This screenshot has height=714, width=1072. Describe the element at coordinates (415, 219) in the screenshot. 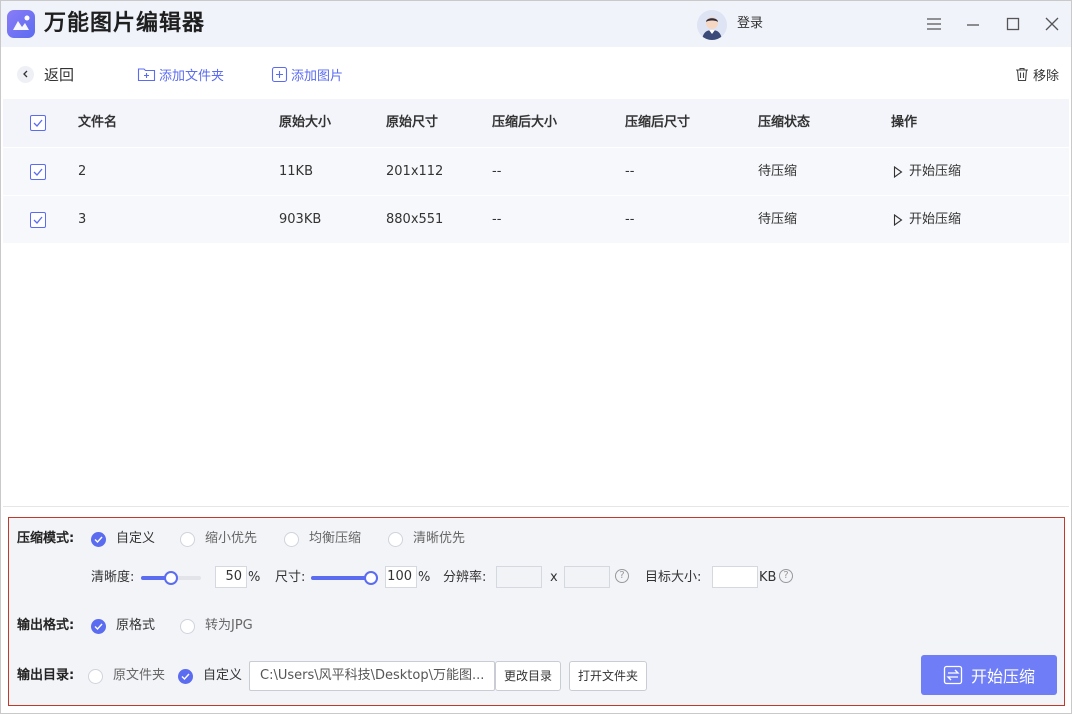

I see `cell-original-dimensions: 880x551` at that location.